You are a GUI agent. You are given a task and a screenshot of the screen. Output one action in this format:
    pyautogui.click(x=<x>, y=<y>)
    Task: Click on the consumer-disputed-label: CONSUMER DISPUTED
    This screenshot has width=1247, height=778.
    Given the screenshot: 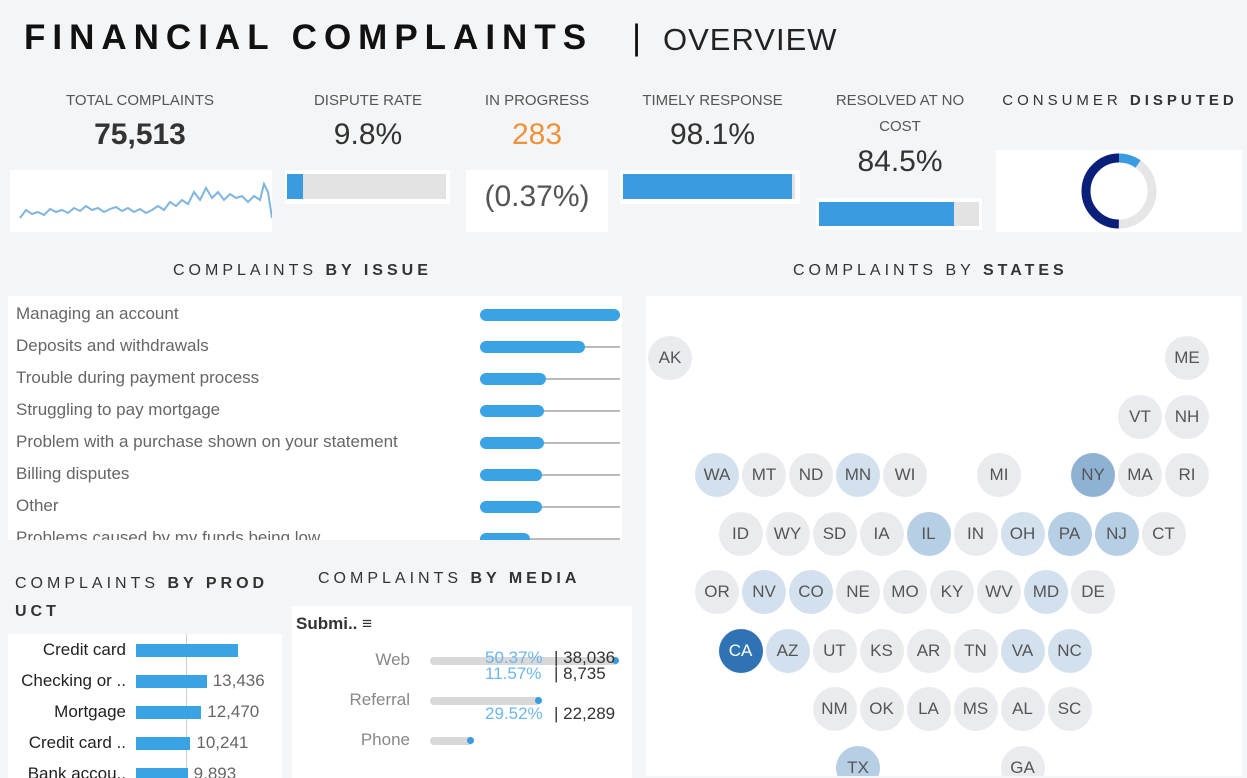 What is the action you would take?
    pyautogui.click(x=1120, y=101)
    